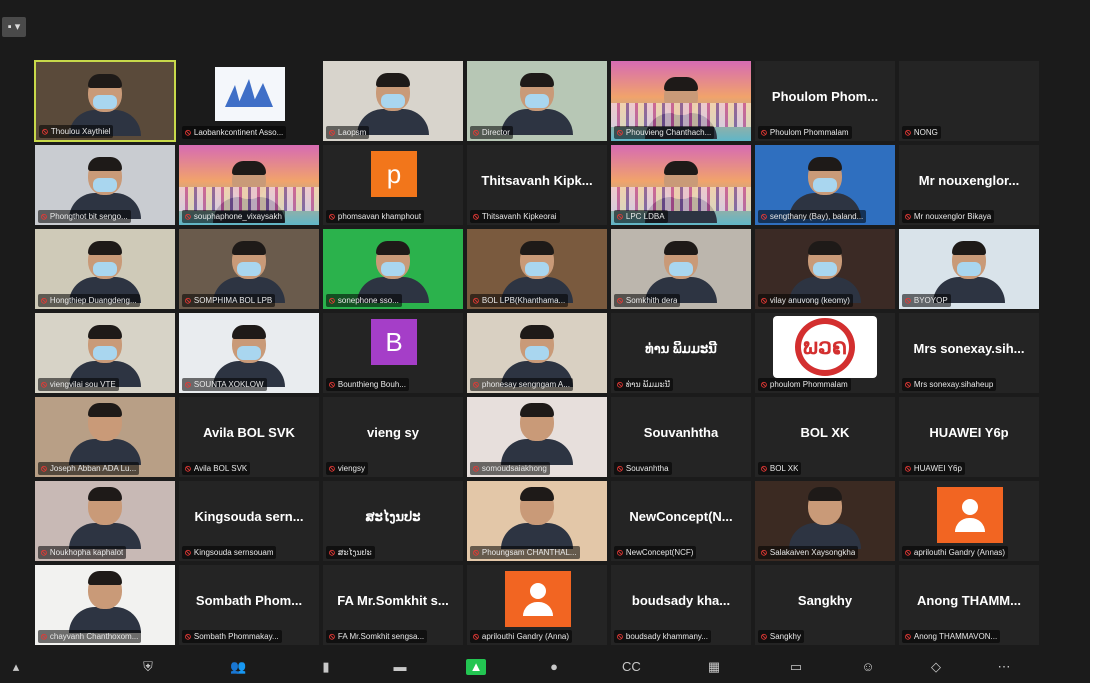 This screenshot has width=1114, height=683. What do you see at coordinates (148, 667) in the screenshot?
I see `security-icon: ⛨` at bounding box center [148, 667].